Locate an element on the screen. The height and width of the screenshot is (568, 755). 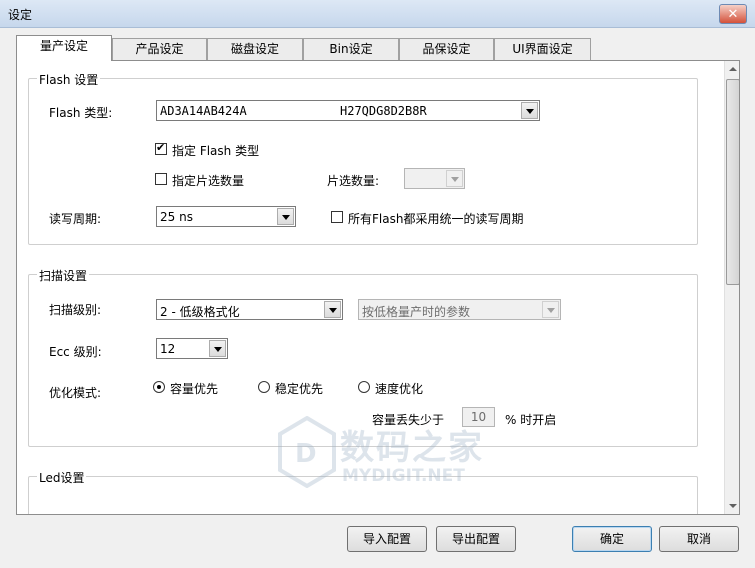
tab-ui: UI界面设定 is located at coordinates (542, 49).